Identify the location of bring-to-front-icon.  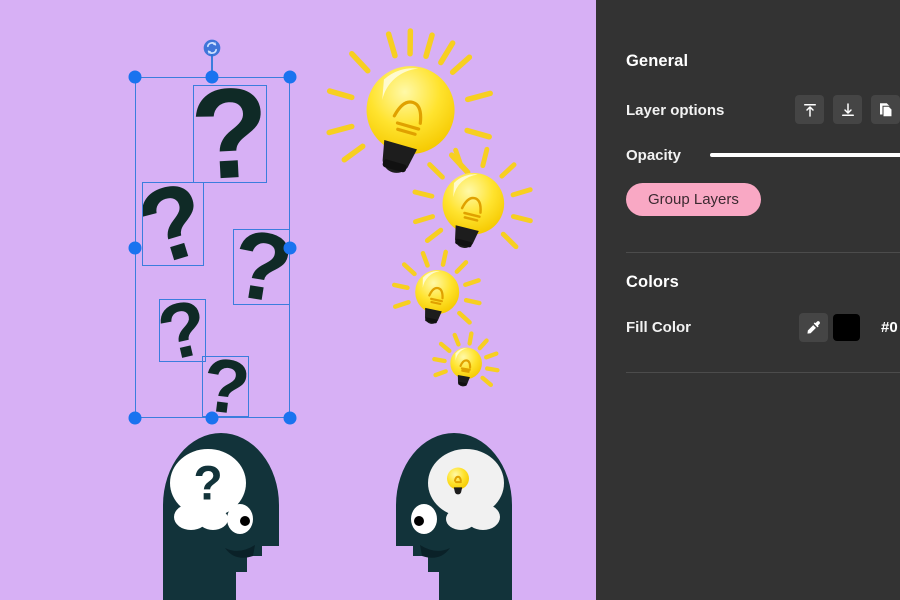
(809, 110).